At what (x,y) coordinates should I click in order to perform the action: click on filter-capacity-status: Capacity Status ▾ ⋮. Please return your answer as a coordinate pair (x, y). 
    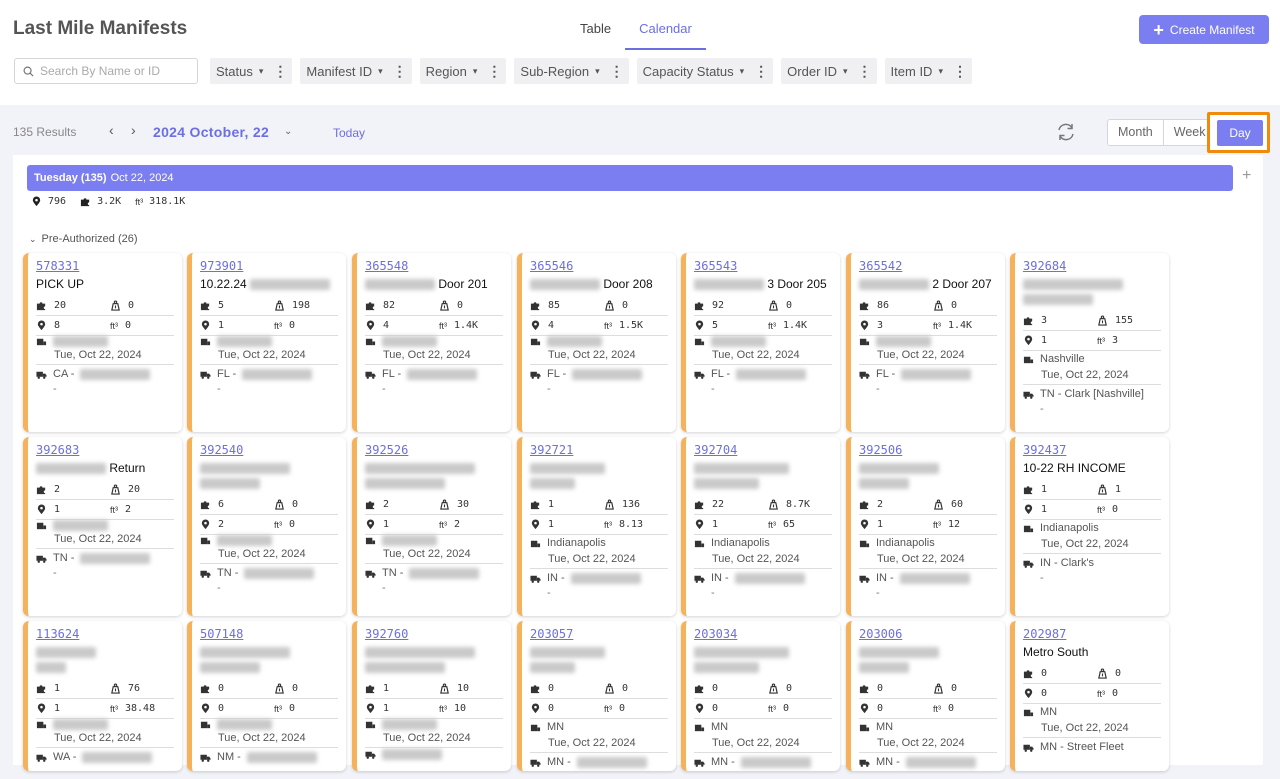
    Looking at the image, I should click on (705, 71).